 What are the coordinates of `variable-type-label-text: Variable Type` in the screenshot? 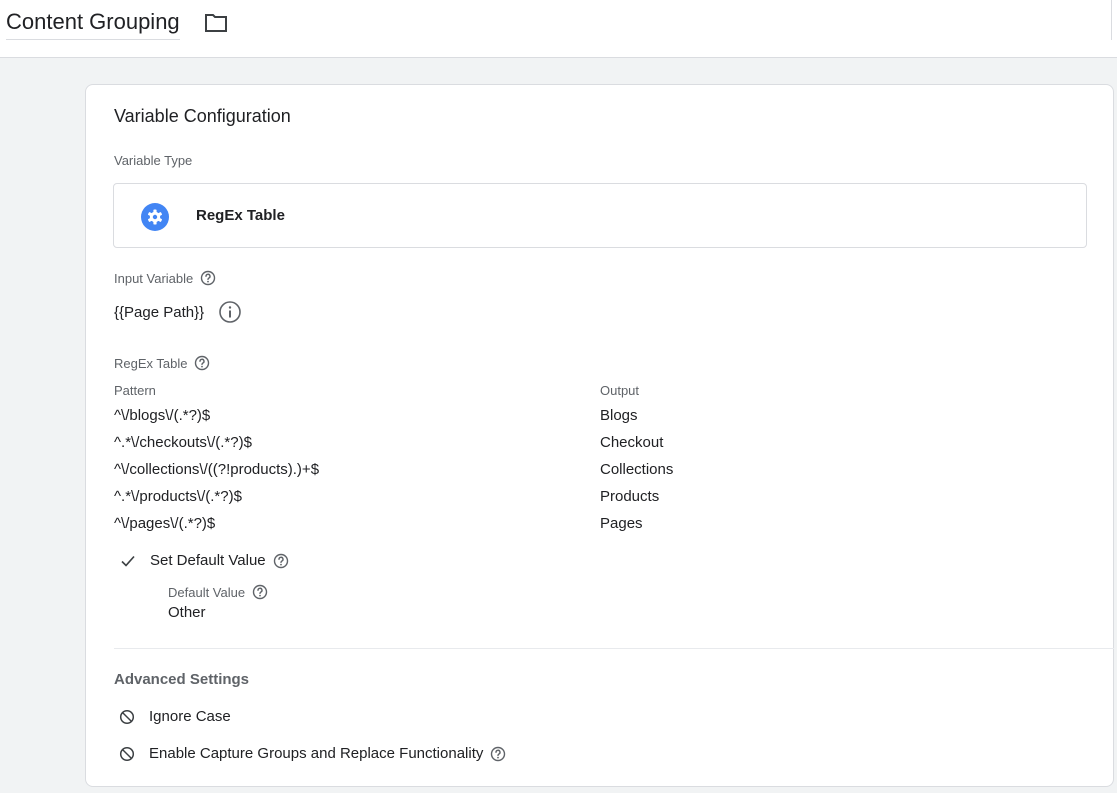 It's located at (153, 160).